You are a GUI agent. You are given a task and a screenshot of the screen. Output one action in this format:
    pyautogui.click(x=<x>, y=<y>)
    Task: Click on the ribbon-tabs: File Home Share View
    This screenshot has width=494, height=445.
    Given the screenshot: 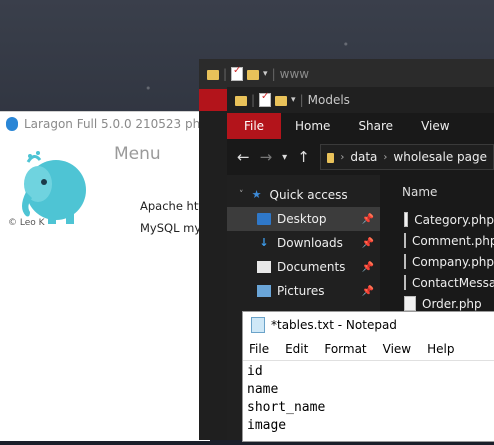 What is the action you would take?
    pyautogui.click(x=360, y=126)
    